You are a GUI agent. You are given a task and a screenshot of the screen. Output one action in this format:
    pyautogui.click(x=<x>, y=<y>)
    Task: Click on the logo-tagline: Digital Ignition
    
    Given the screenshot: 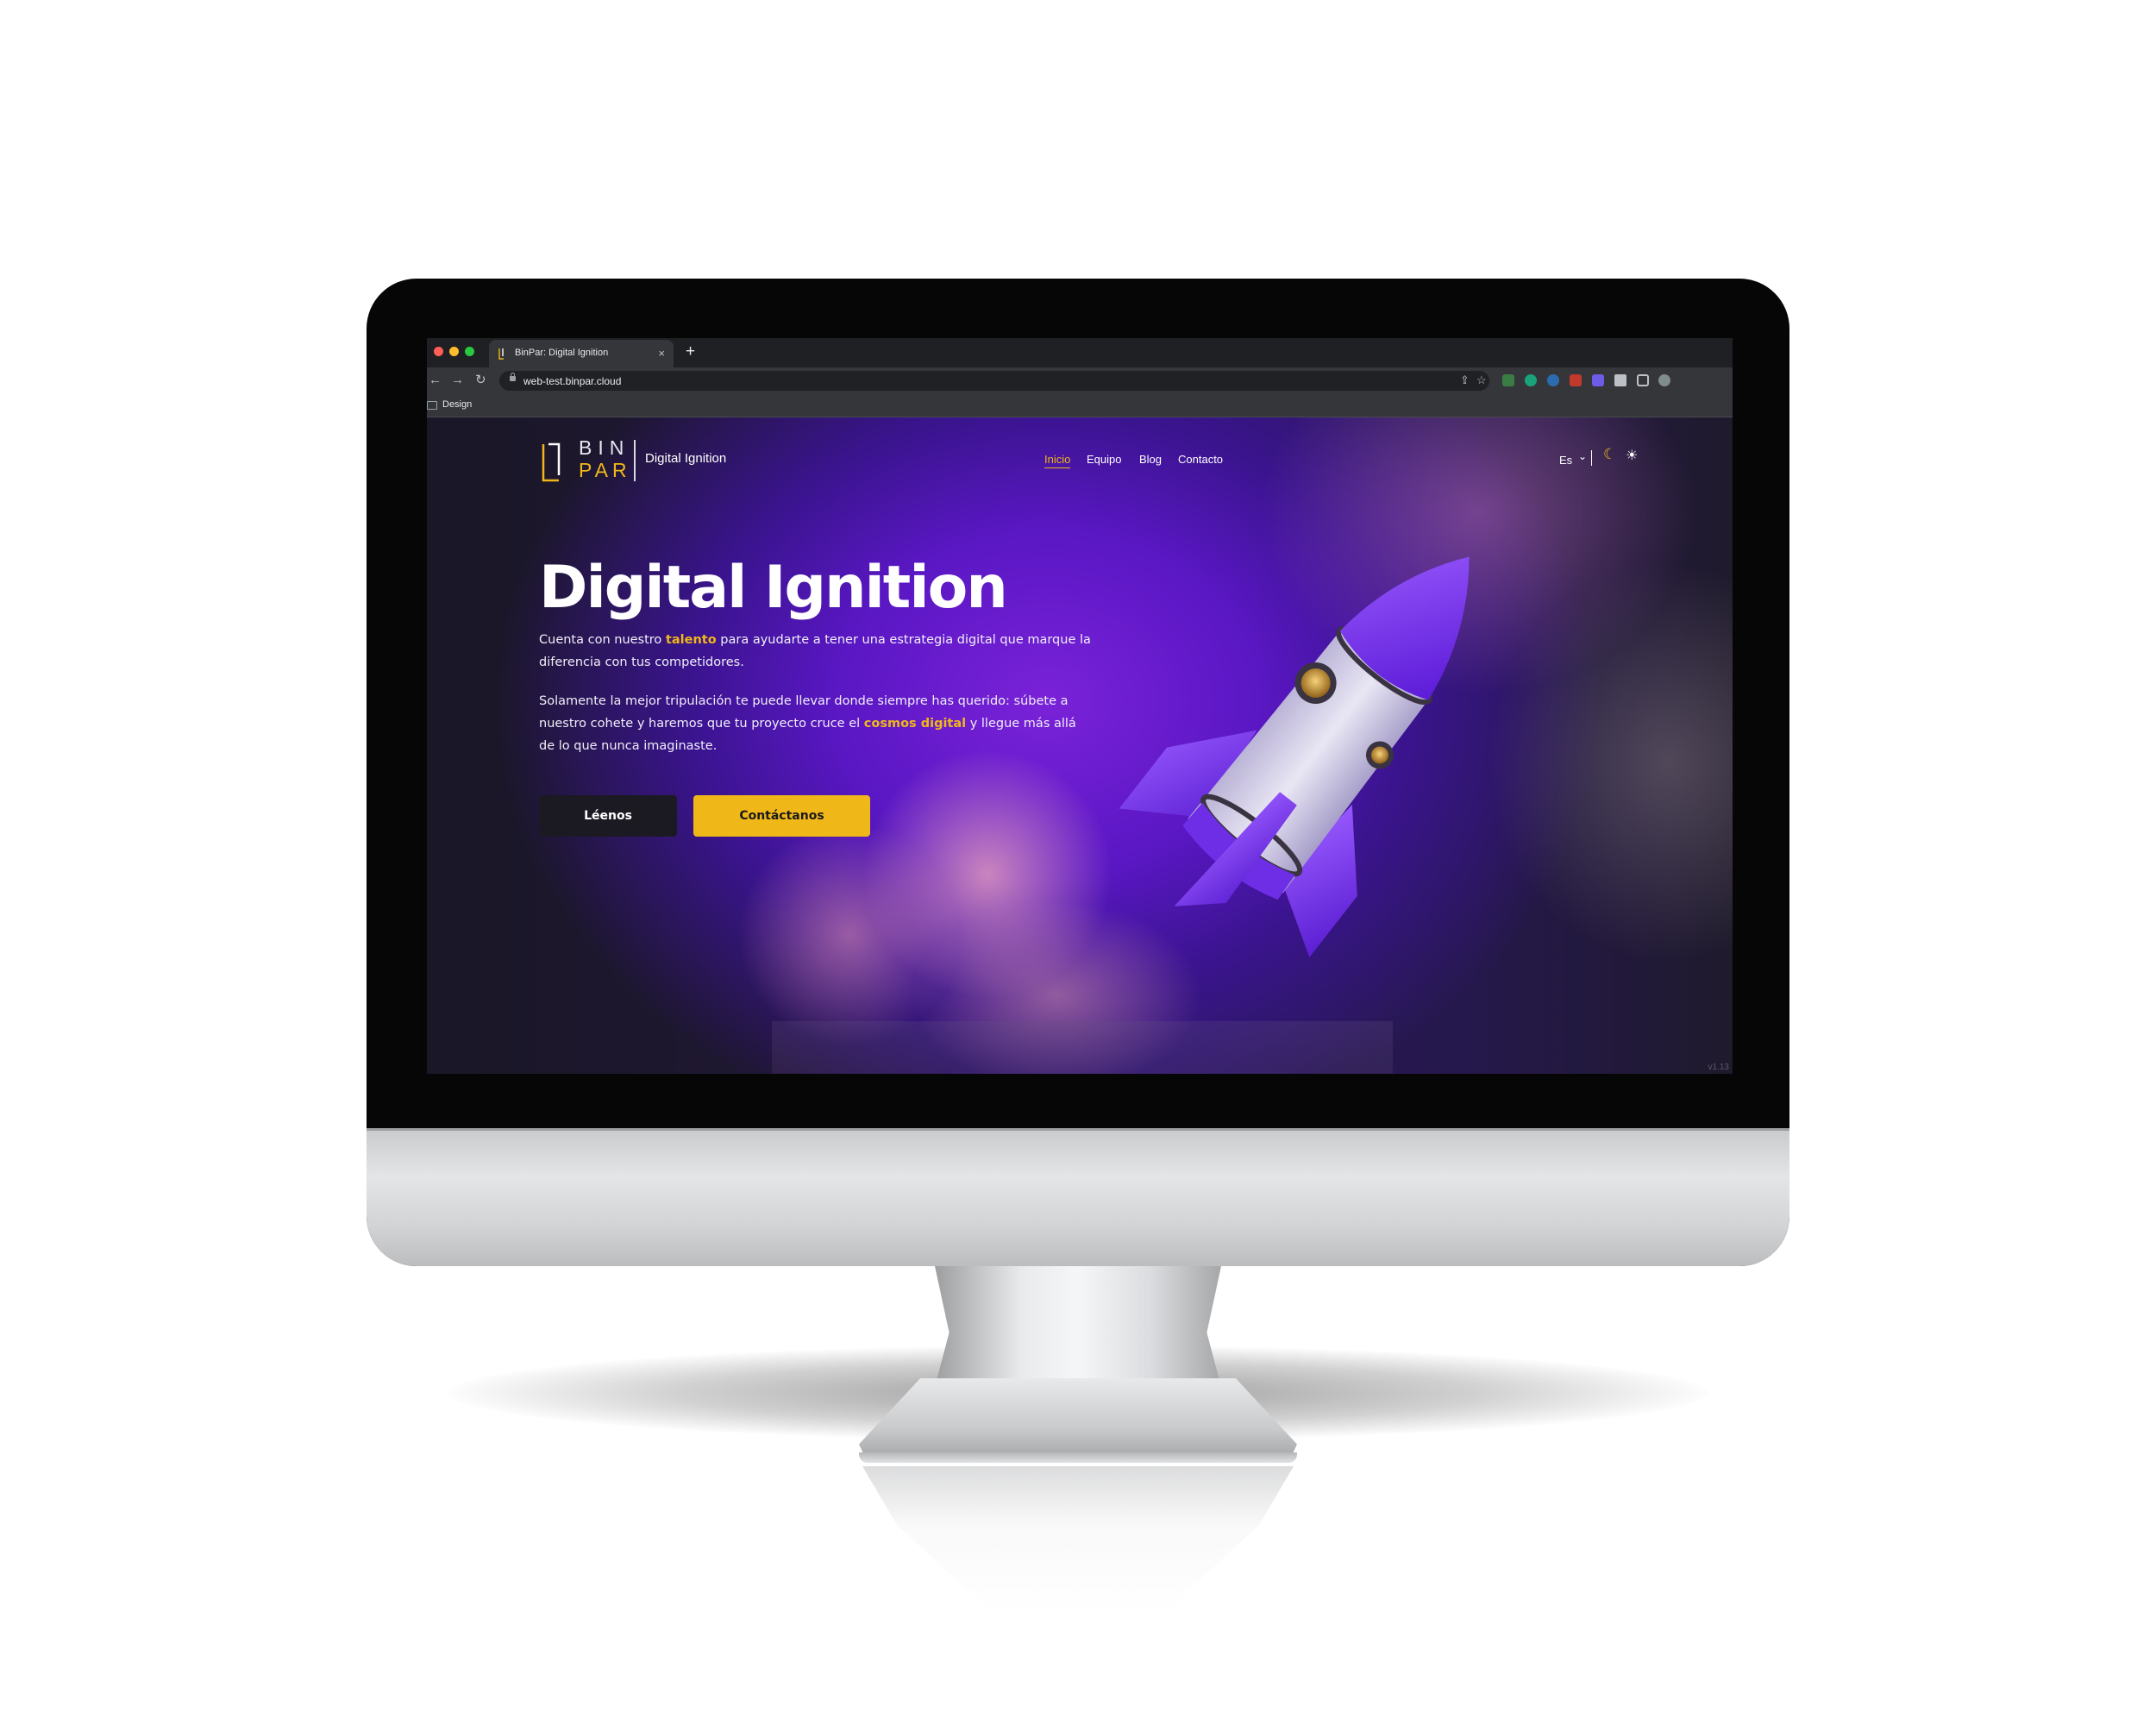 What is the action you would take?
    pyautogui.click(x=686, y=459)
    